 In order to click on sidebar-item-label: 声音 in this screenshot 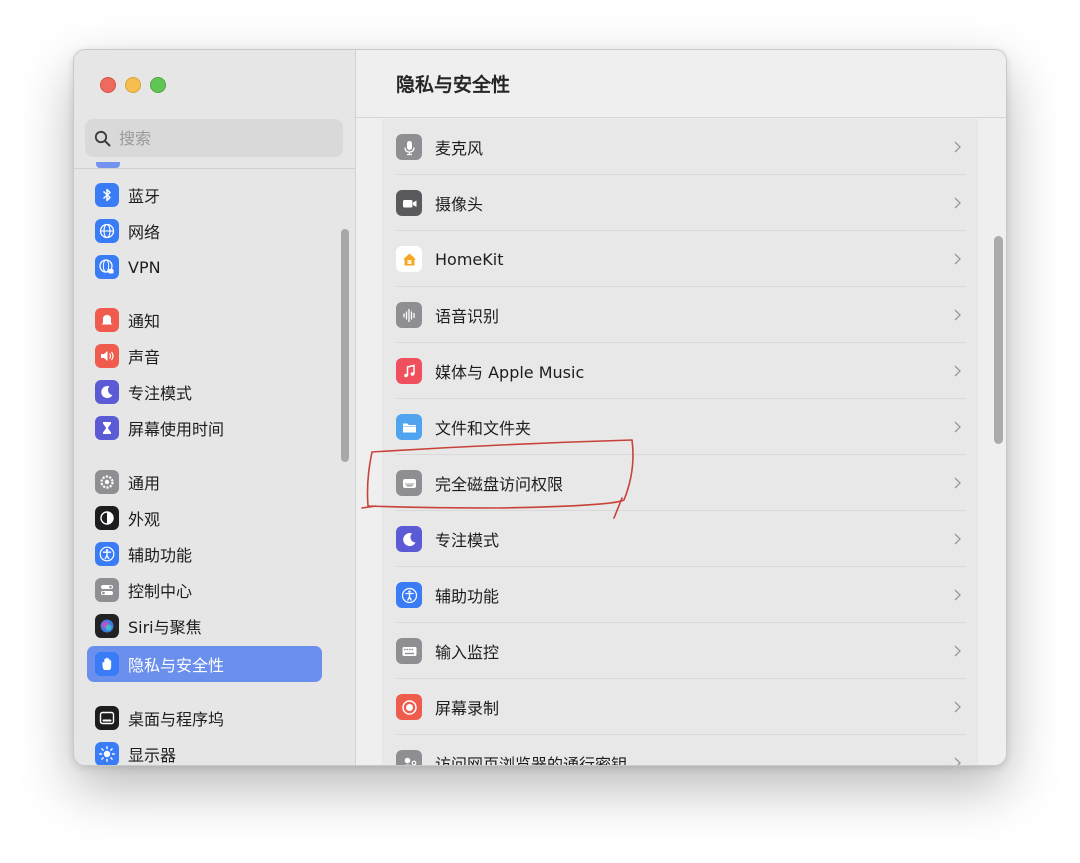, I will do `click(144, 357)`.